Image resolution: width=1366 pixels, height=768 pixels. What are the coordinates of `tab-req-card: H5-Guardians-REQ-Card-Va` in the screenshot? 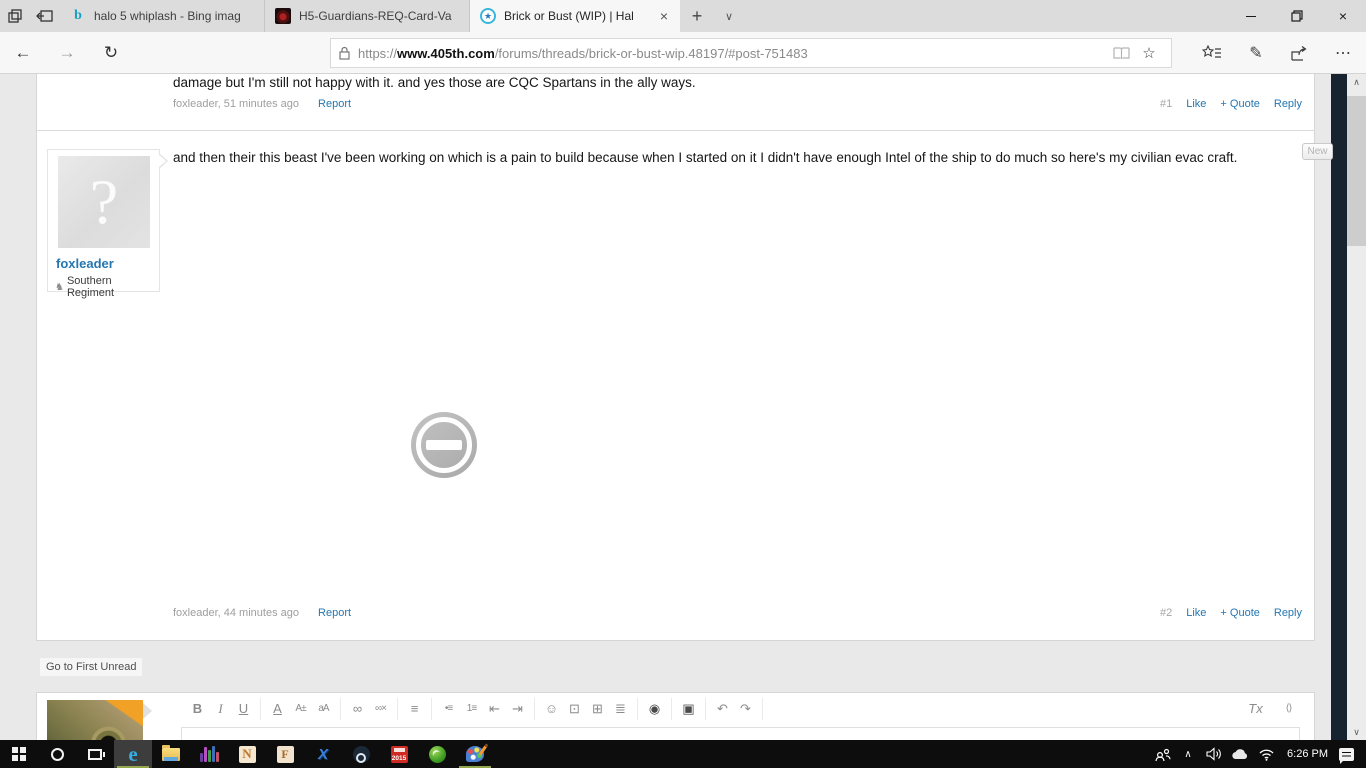 It's located at (367, 16).